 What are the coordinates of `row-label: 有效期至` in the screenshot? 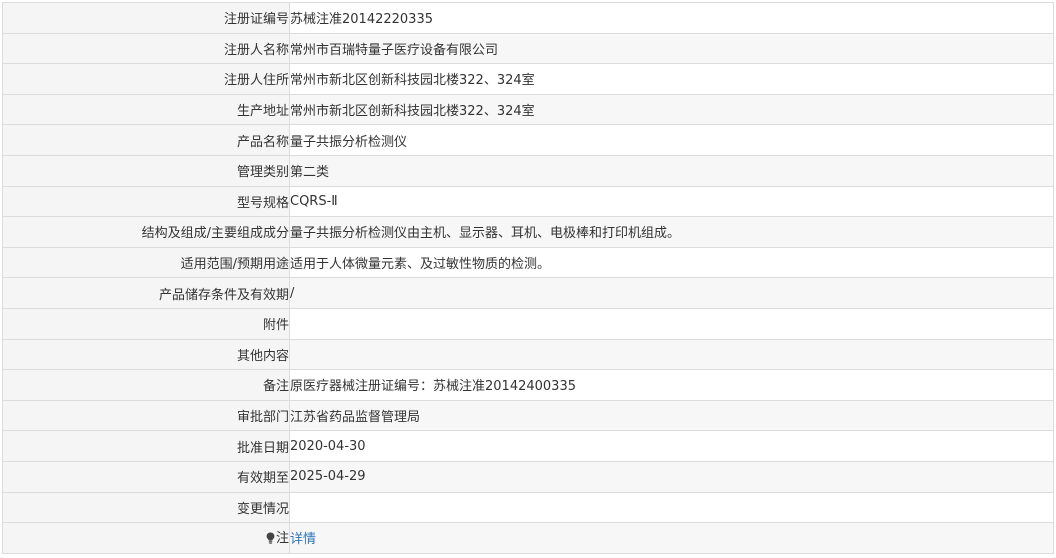 It's located at (146, 476).